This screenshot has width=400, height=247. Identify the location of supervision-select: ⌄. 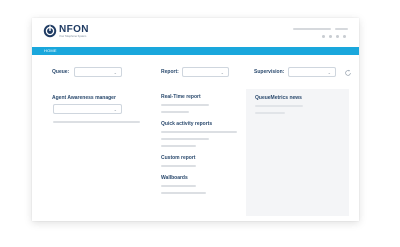
(312, 72).